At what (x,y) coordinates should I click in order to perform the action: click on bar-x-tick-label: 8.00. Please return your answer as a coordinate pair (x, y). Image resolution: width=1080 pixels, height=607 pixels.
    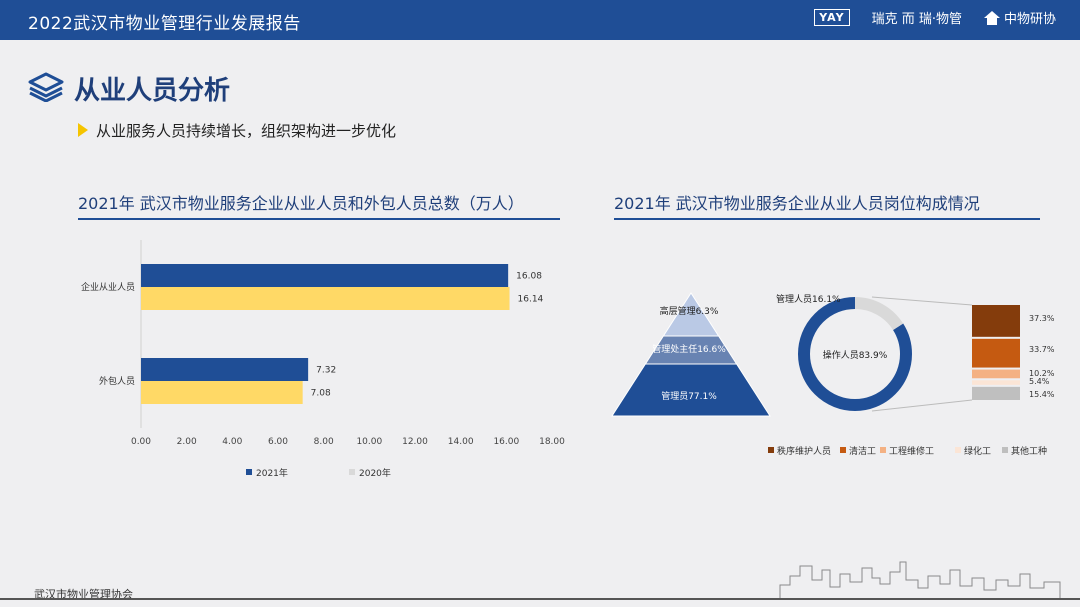
    Looking at the image, I should click on (324, 442).